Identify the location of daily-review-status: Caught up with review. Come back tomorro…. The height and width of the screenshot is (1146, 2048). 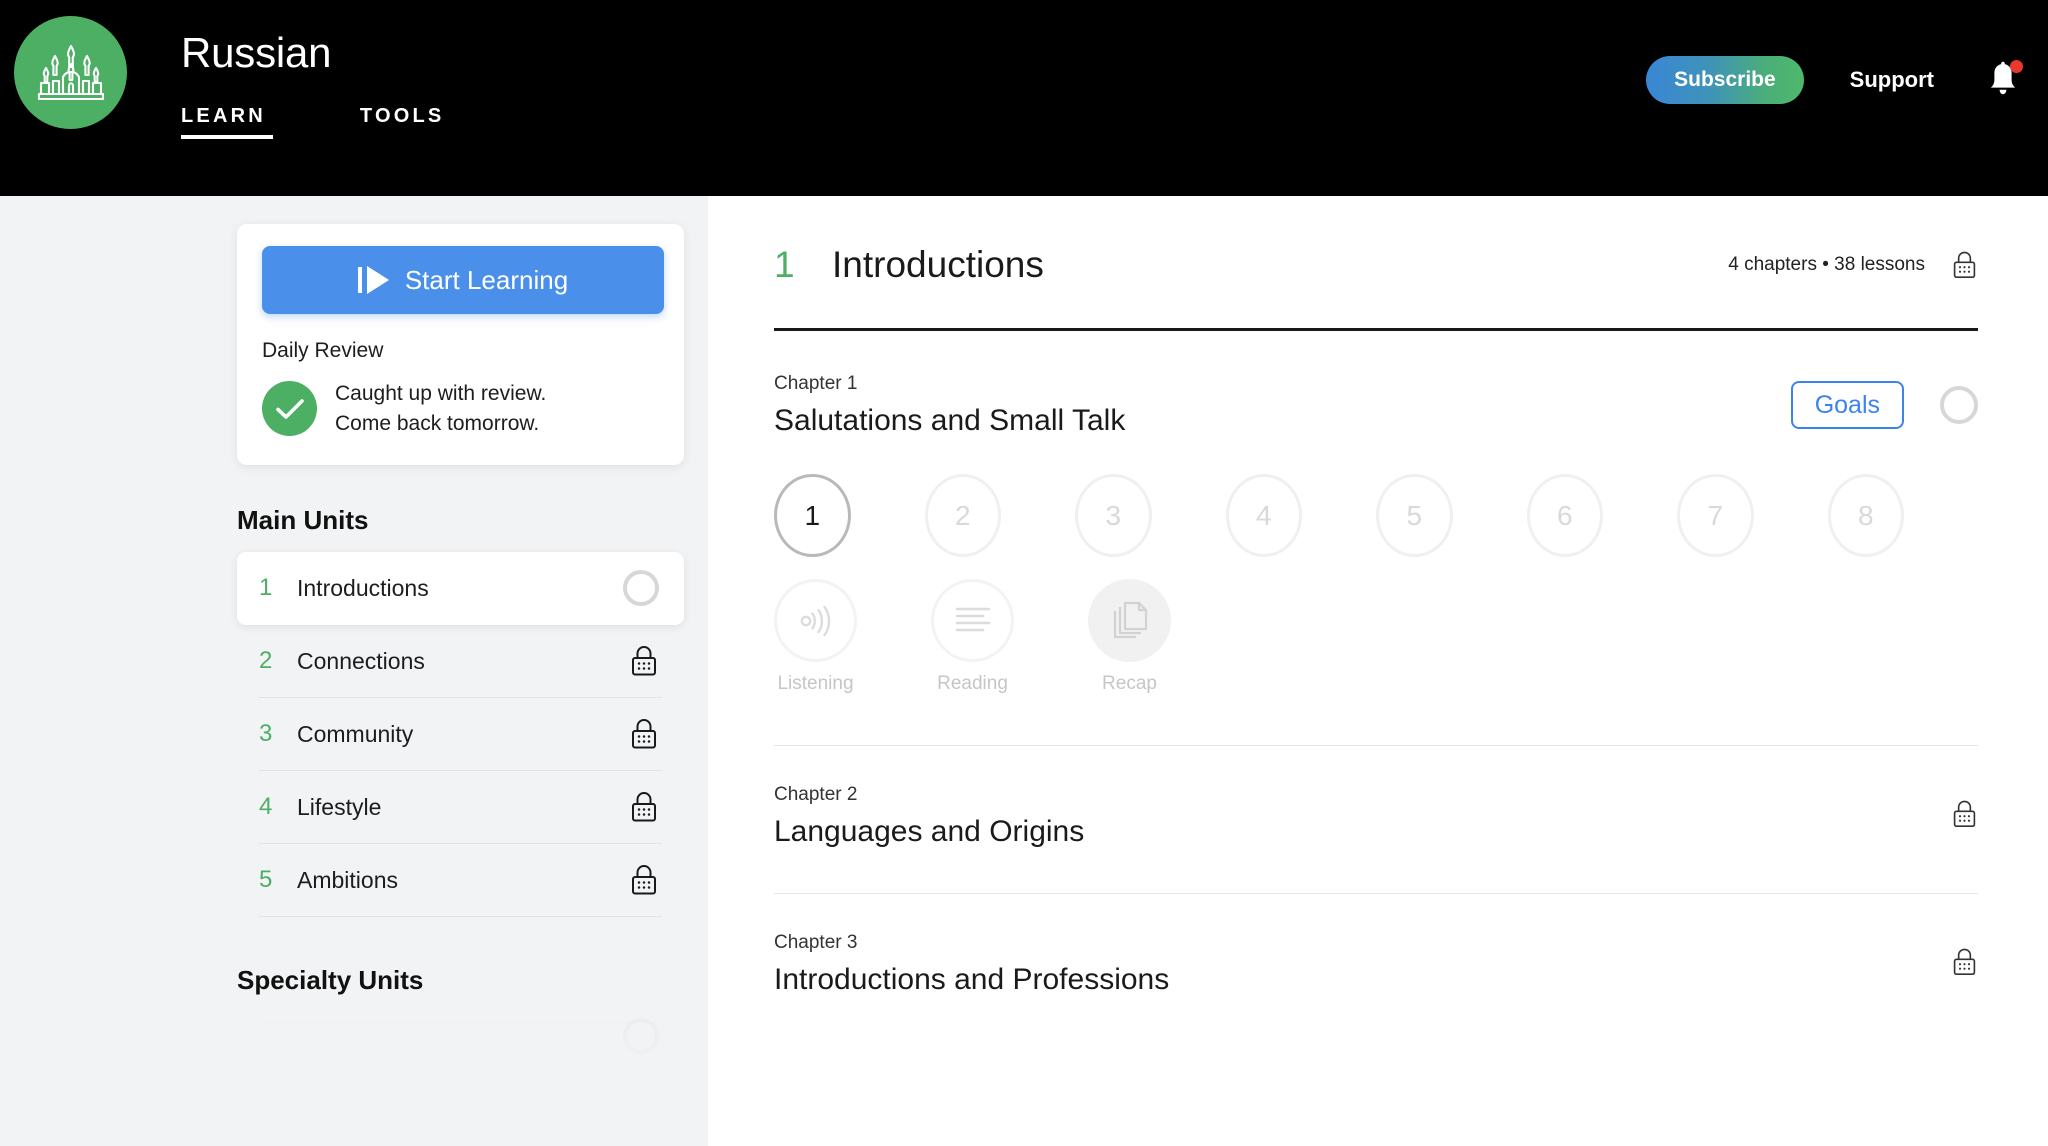
(460, 409).